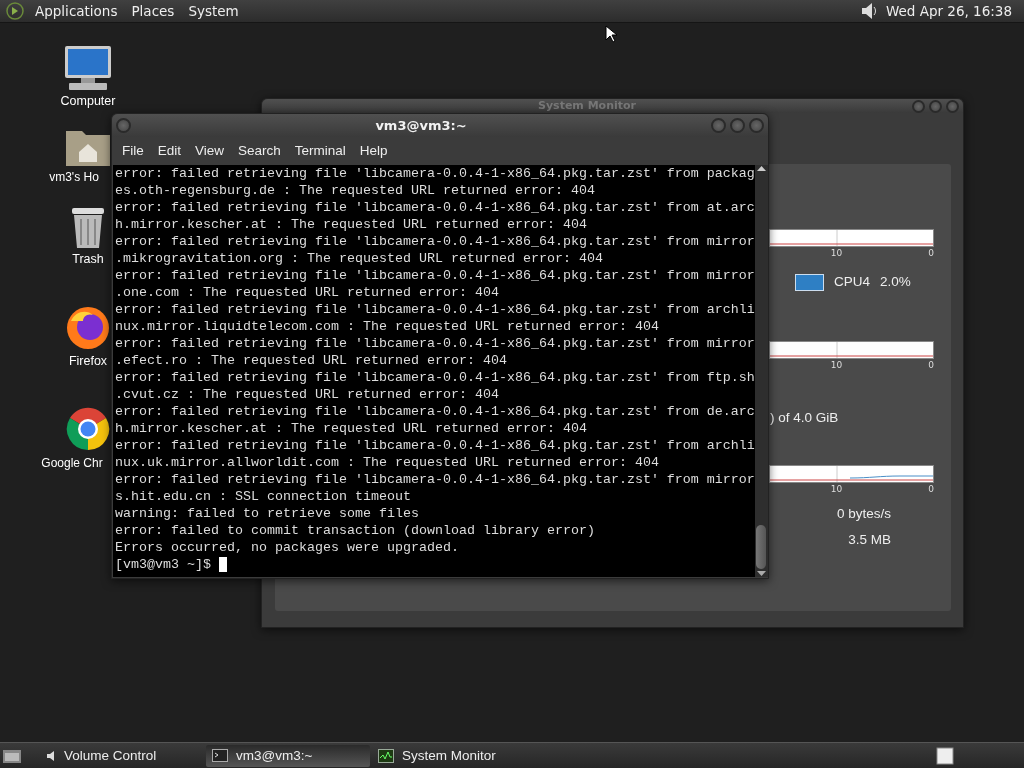 Image resolution: width=1024 pixels, height=768 pixels. Describe the element at coordinates (307, 292) in the screenshot. I see `terminal-line: .one.com : The requested URL returned error: 404` at that location.